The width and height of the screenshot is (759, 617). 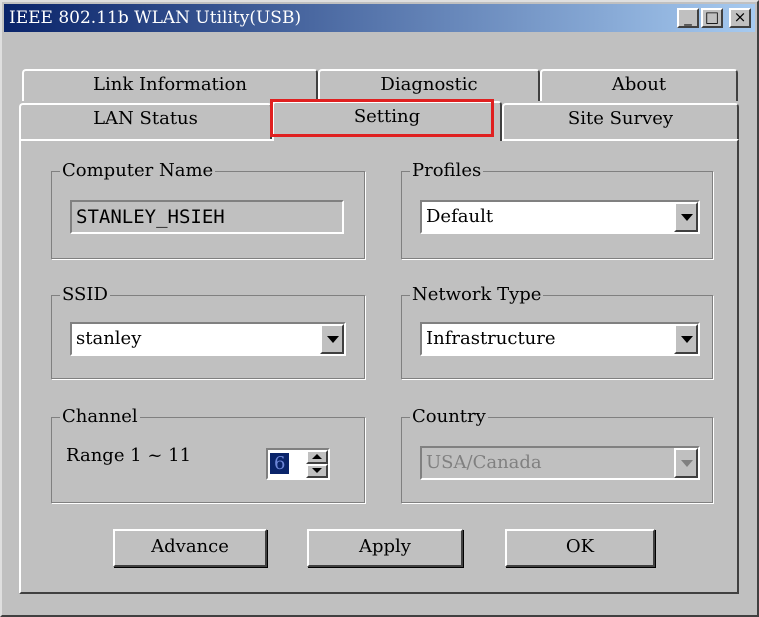 I want to click on profiles-label: Profiles, so click(x=447, y=171).